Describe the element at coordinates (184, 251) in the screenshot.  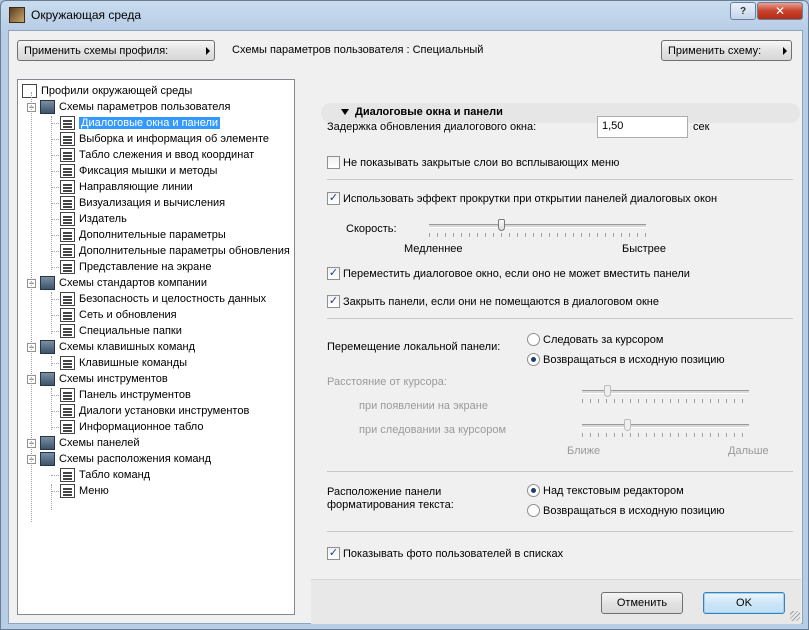
I see `tree-item-label: Дополнительные параметры обновления` at that location.